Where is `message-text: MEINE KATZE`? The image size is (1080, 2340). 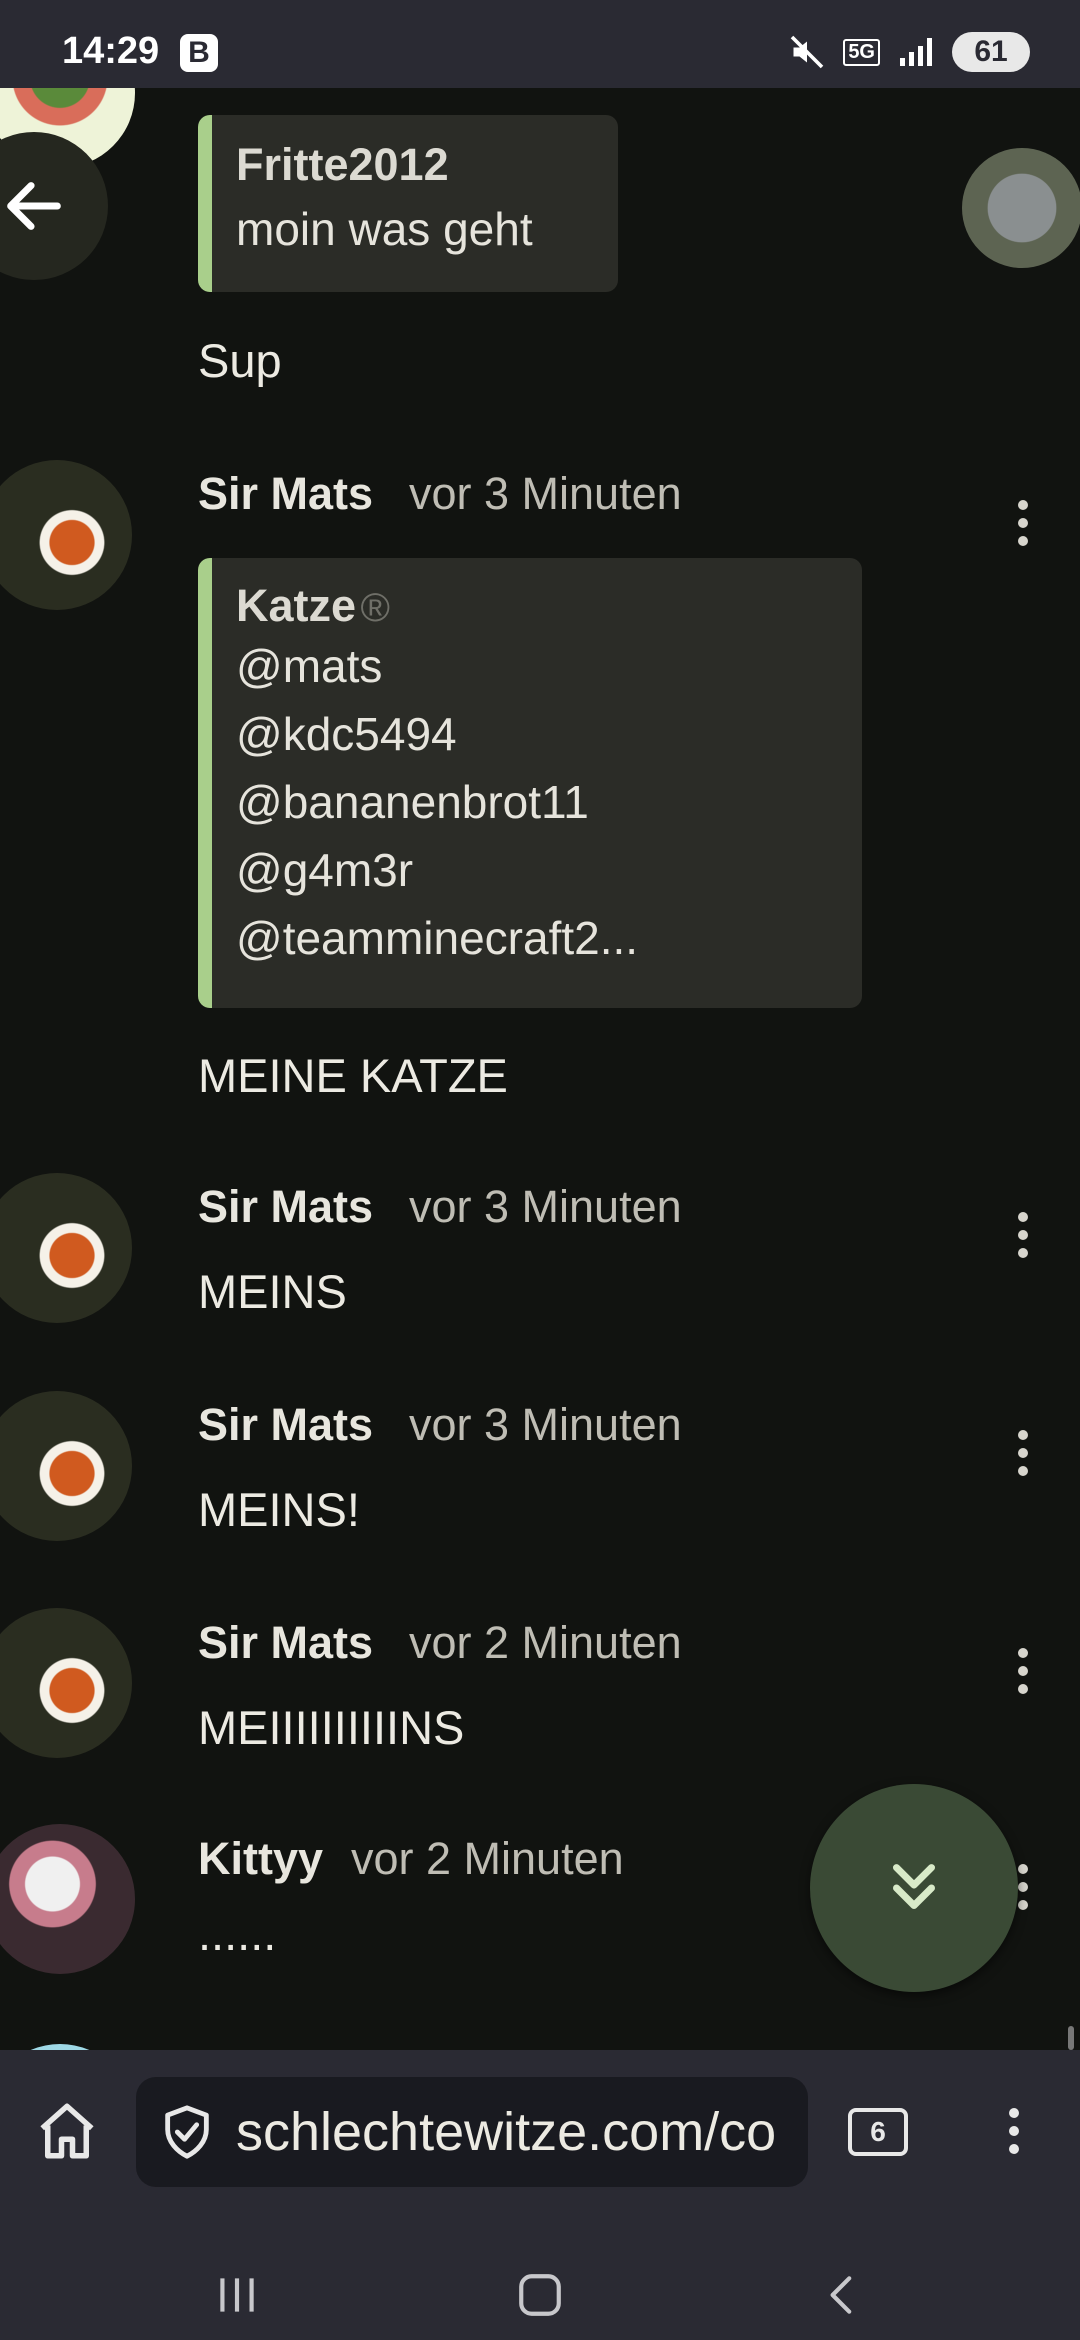
message-text: MEINE KATZE is located at coordinates (353, 1075).